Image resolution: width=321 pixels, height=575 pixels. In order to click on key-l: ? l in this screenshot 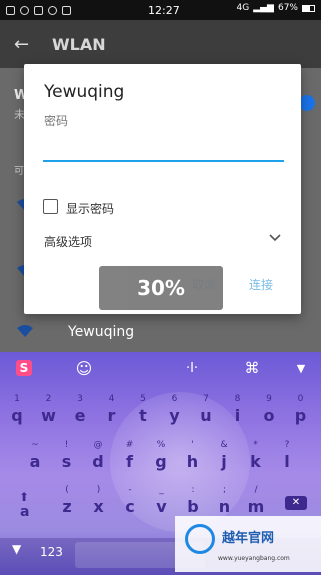, I will do `click(287, 459)`.